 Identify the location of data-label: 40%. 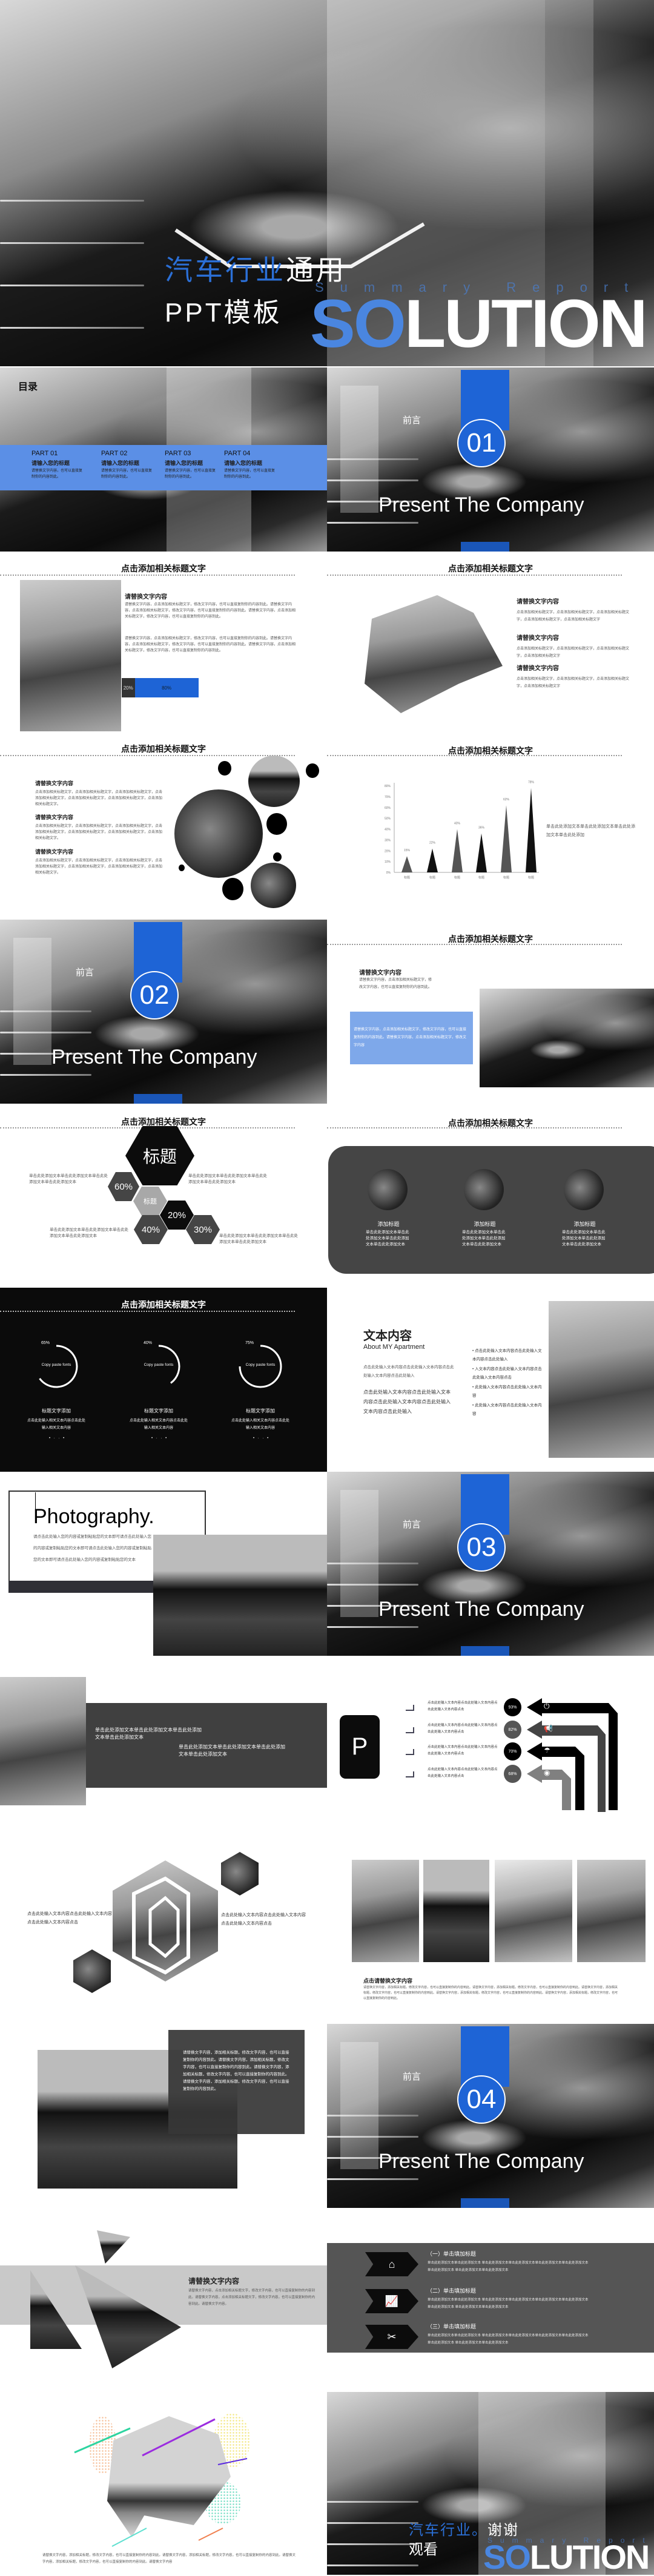
(457, 824).